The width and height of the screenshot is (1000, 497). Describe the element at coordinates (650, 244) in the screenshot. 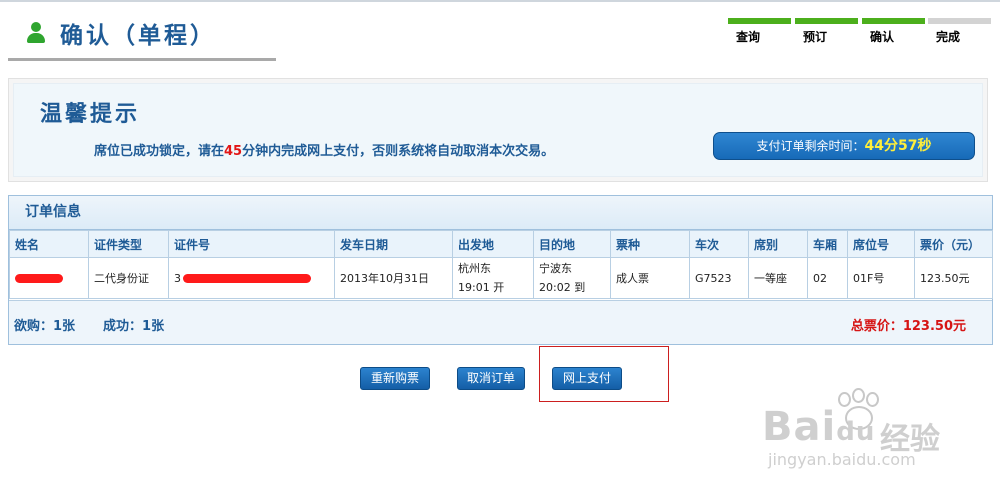

I see `col-header: 票种` at that location.